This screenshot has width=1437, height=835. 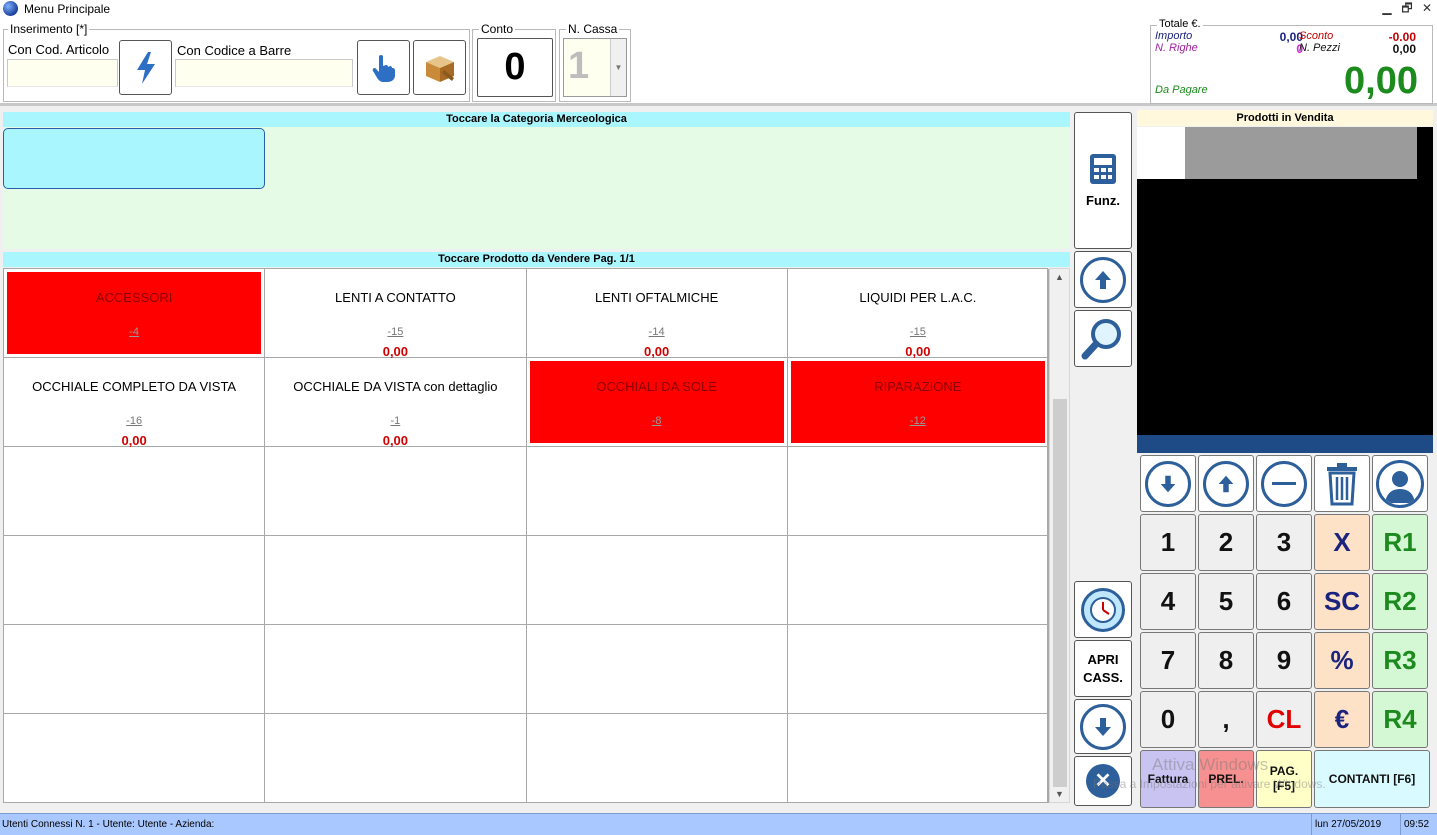 I want to click on close-window-button: ✕, so click(x=1427, y=9).